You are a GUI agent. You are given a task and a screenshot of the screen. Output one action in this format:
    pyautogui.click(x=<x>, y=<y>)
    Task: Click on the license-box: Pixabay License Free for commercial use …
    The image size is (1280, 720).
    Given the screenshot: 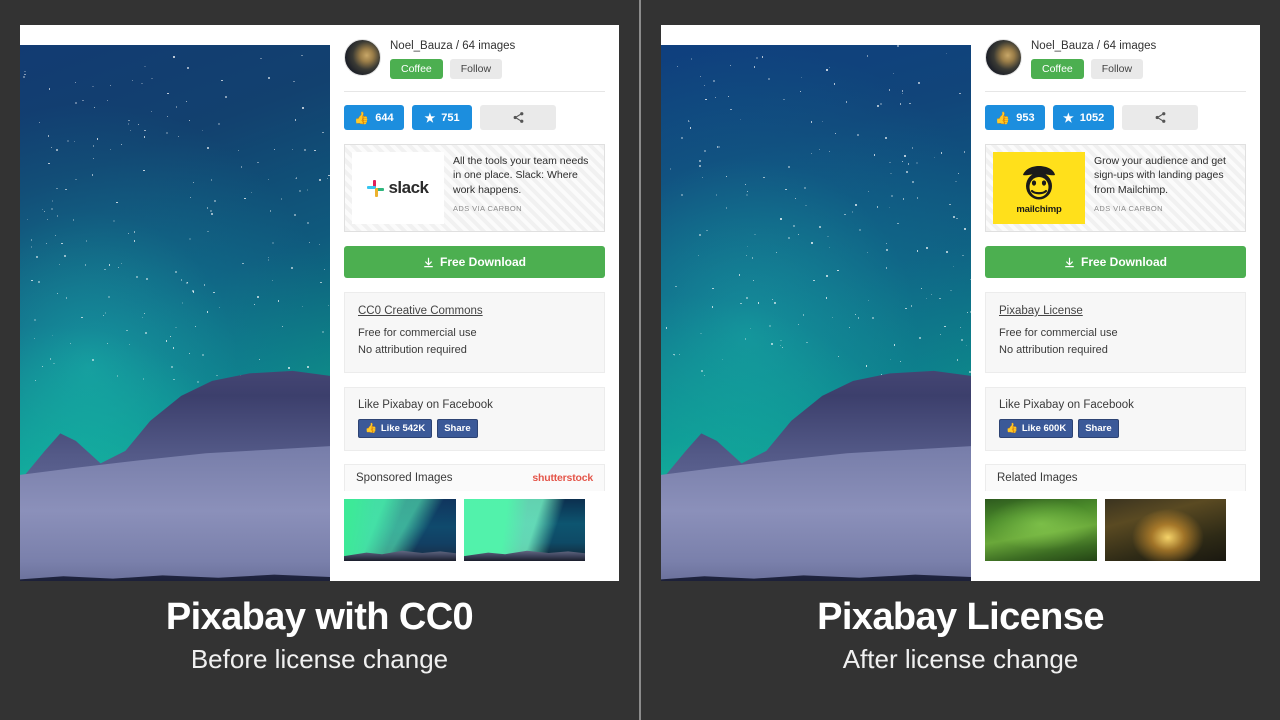 What is the action you would take?
    pyautogui.click(x=1115, y=332)
    